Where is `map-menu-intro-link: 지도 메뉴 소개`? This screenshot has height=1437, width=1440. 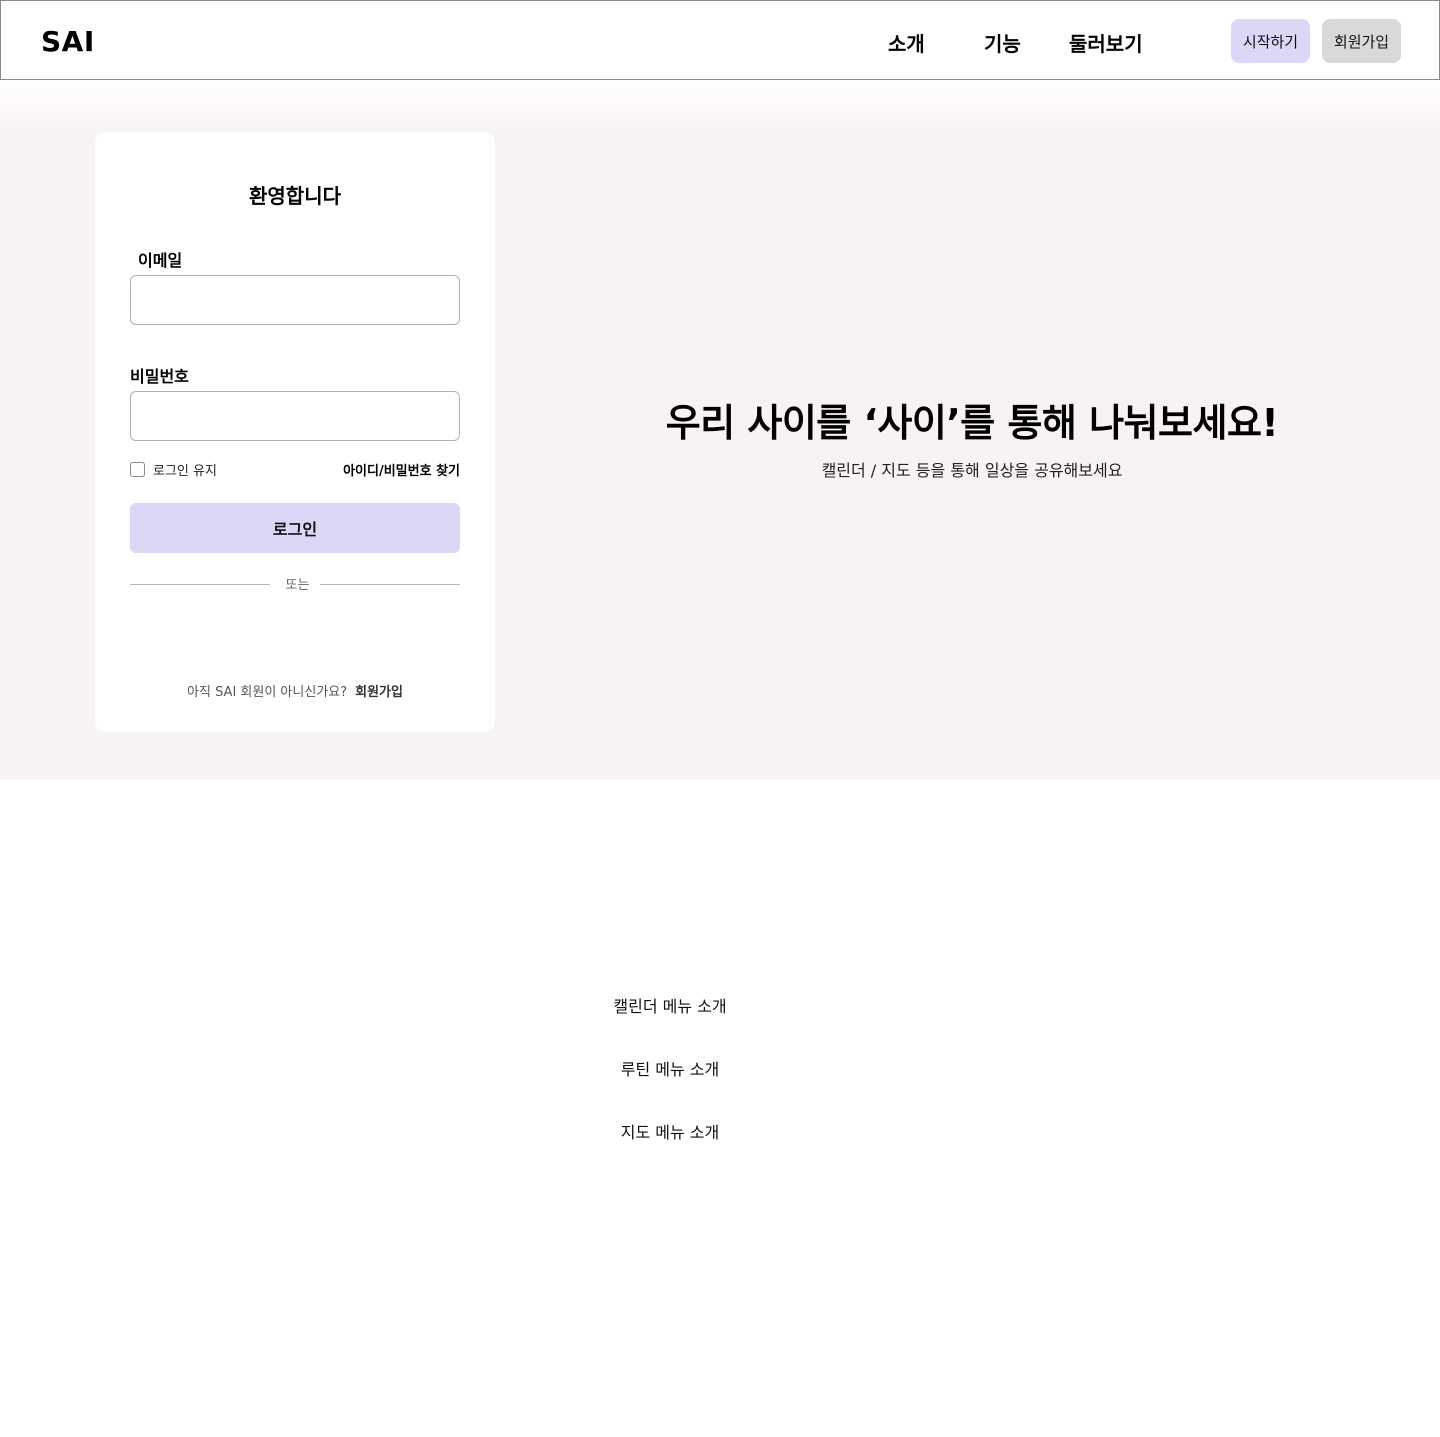 map-menu-intro-link: 지도 메뉴 소개 is located at coordinates (670, 1131).